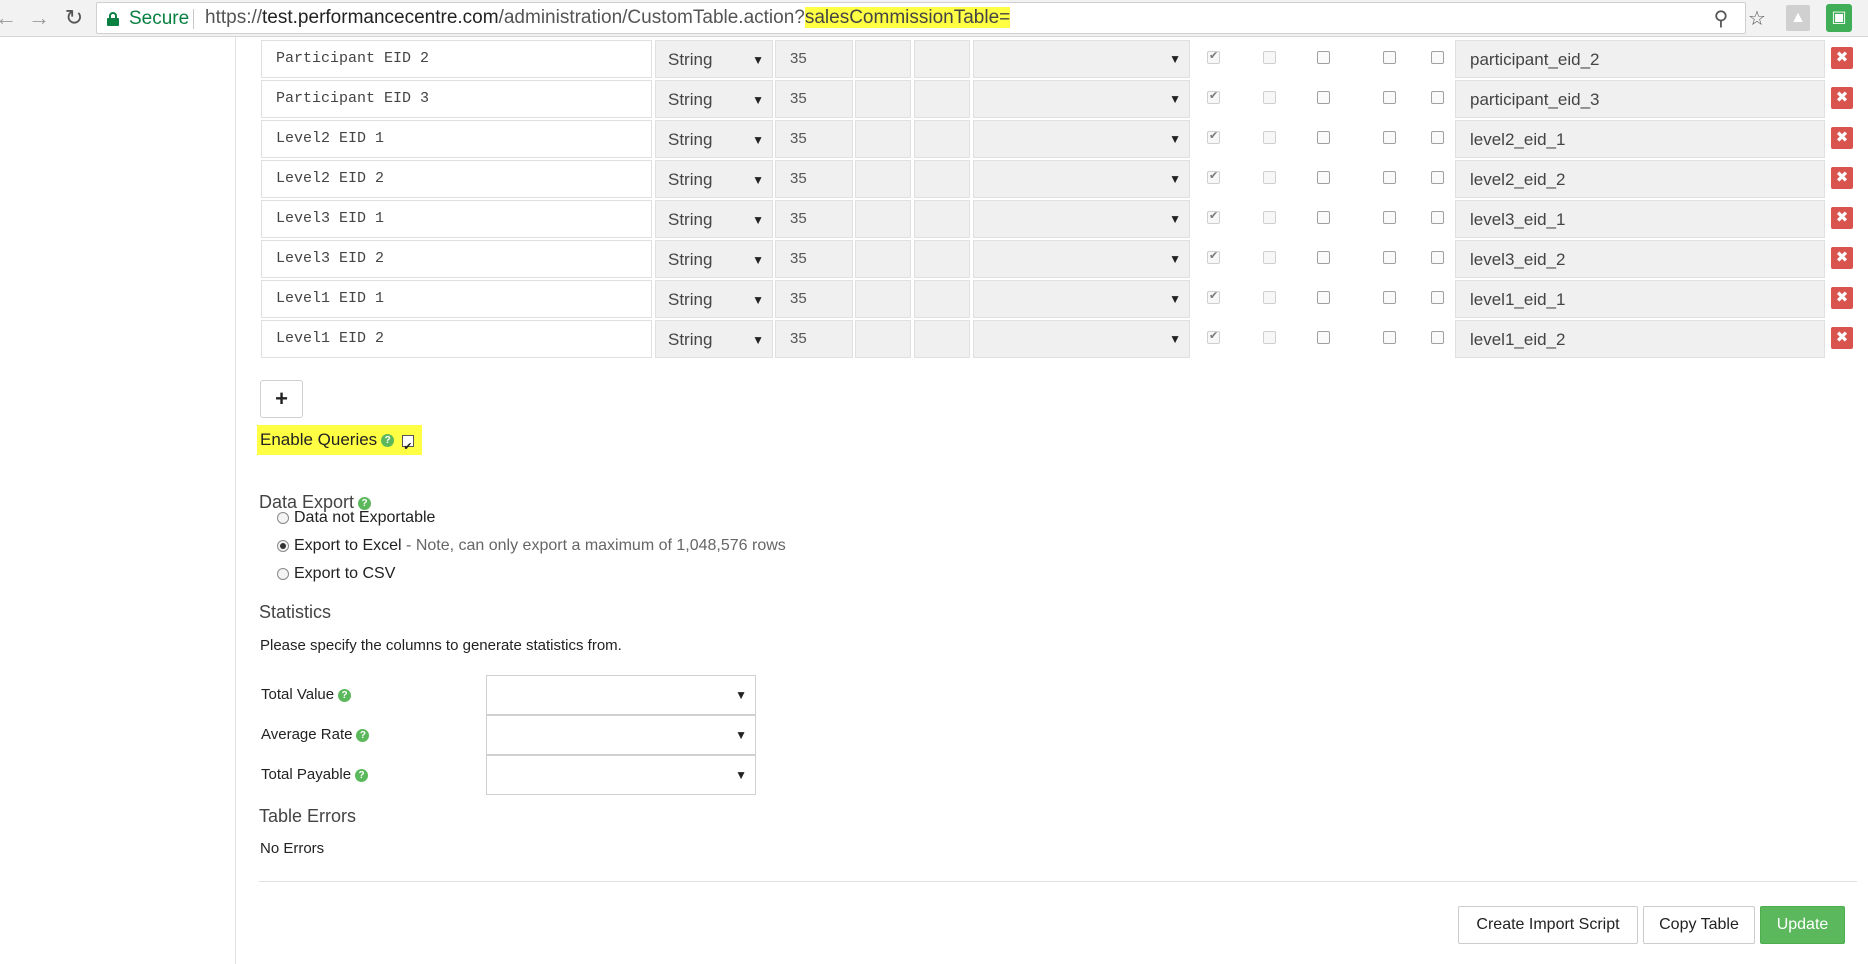 This screenshot has height=964, width=1868. I want to click on reload-icon: ↻, so click(74, 18).